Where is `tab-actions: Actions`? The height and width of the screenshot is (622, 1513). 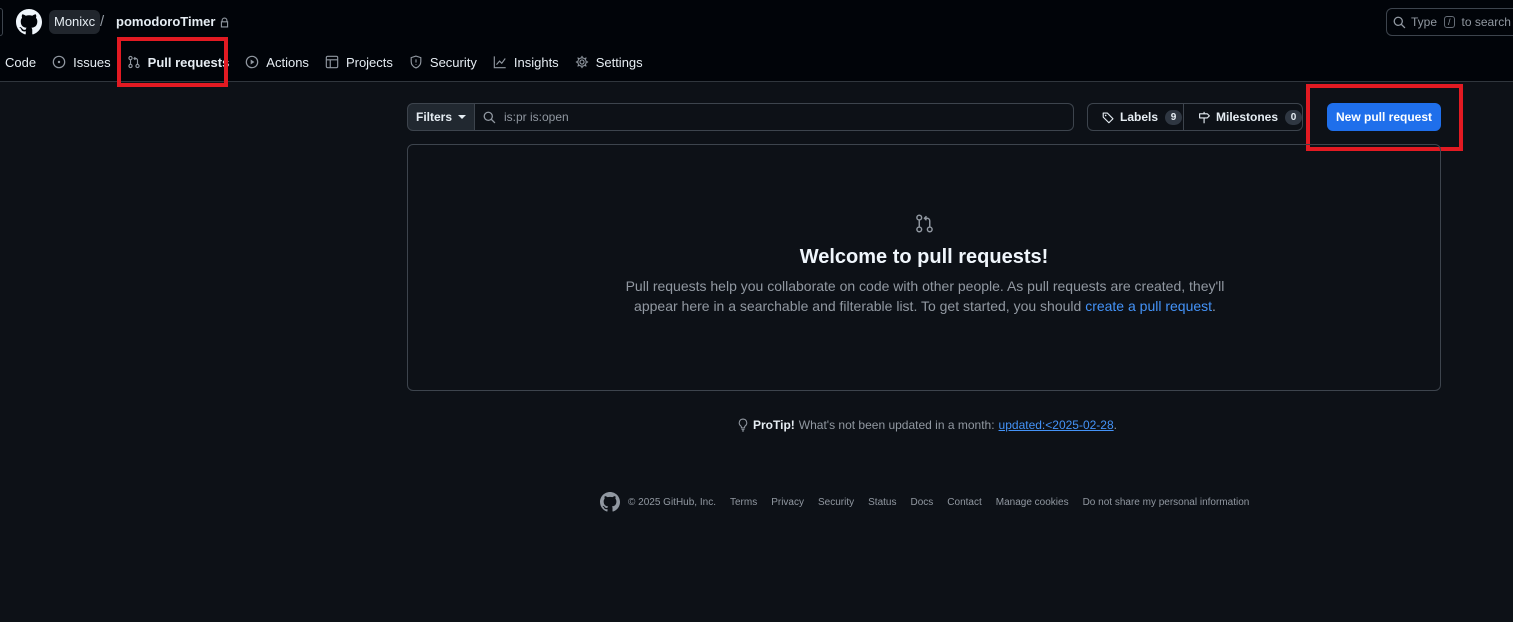
tab-actions: Actions is located at coordinates (277, 62).